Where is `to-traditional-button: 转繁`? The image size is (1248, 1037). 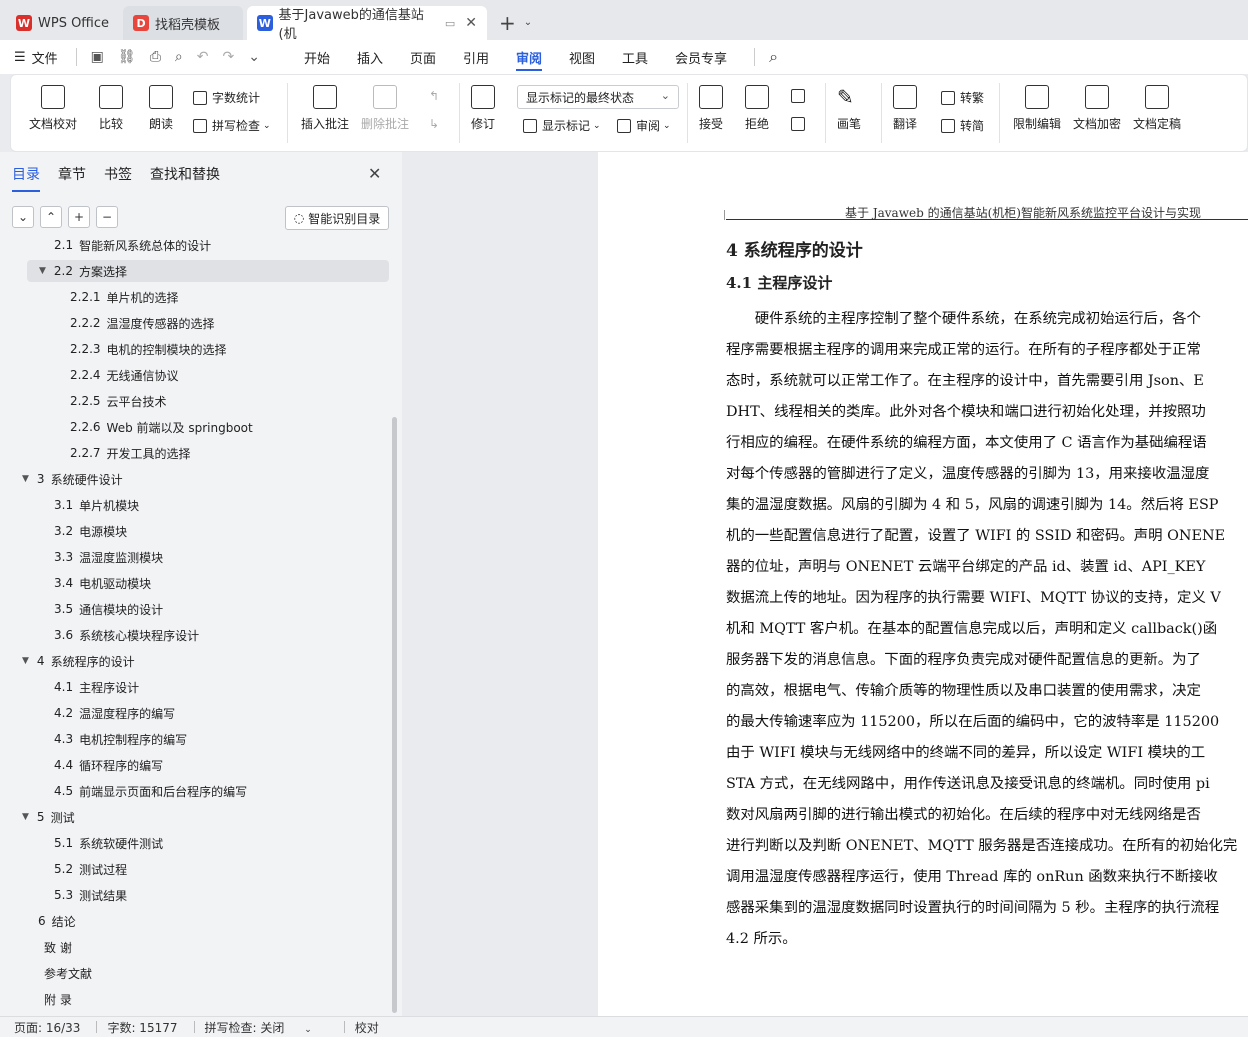
to-traditional-button: 转繁 is located at coordinates (962, 97).